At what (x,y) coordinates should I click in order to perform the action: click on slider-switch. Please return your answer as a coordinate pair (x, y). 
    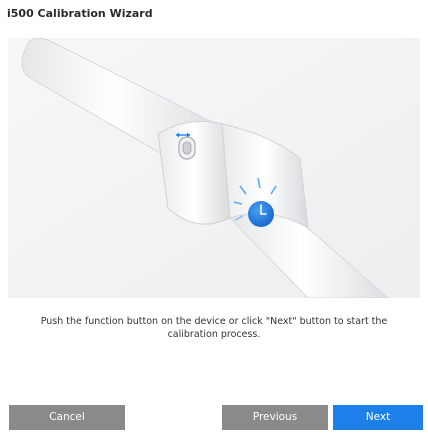
    Looking at the image, I should click on (187, 148).